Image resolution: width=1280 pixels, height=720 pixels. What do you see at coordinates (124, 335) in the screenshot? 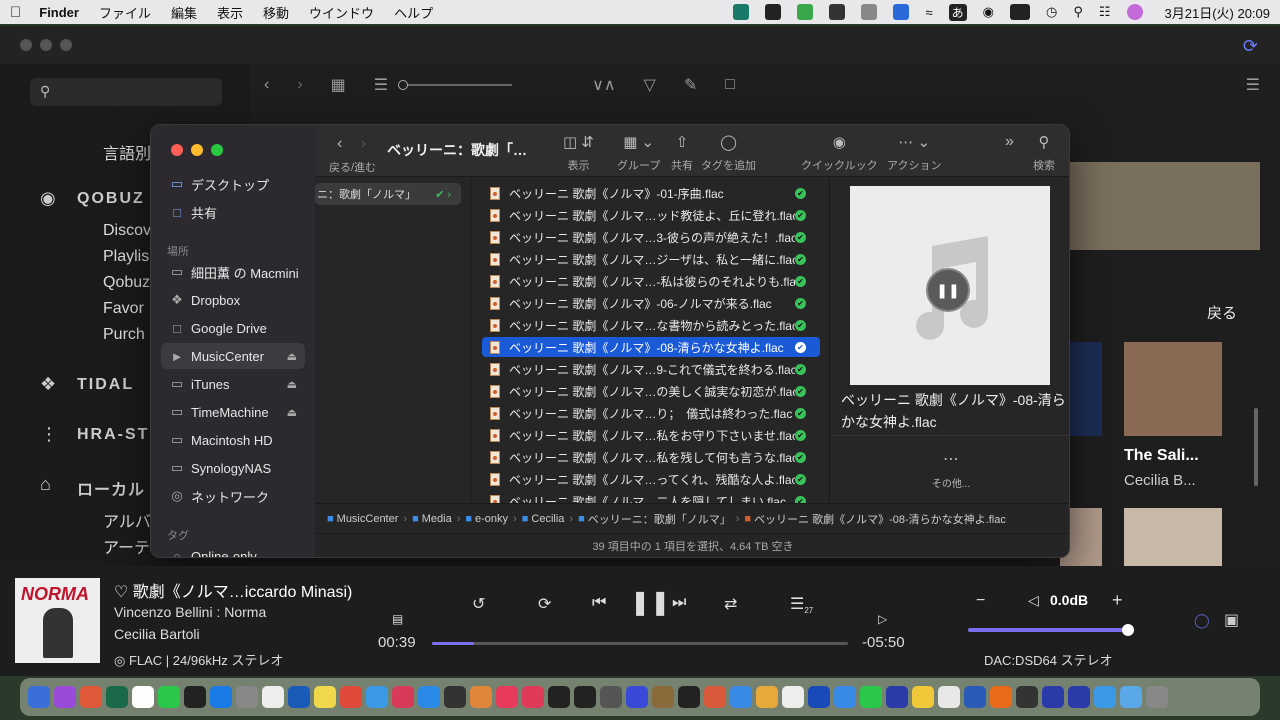
I see `sidebar-item-purchases: Purch` at bounding box center [124, 335].